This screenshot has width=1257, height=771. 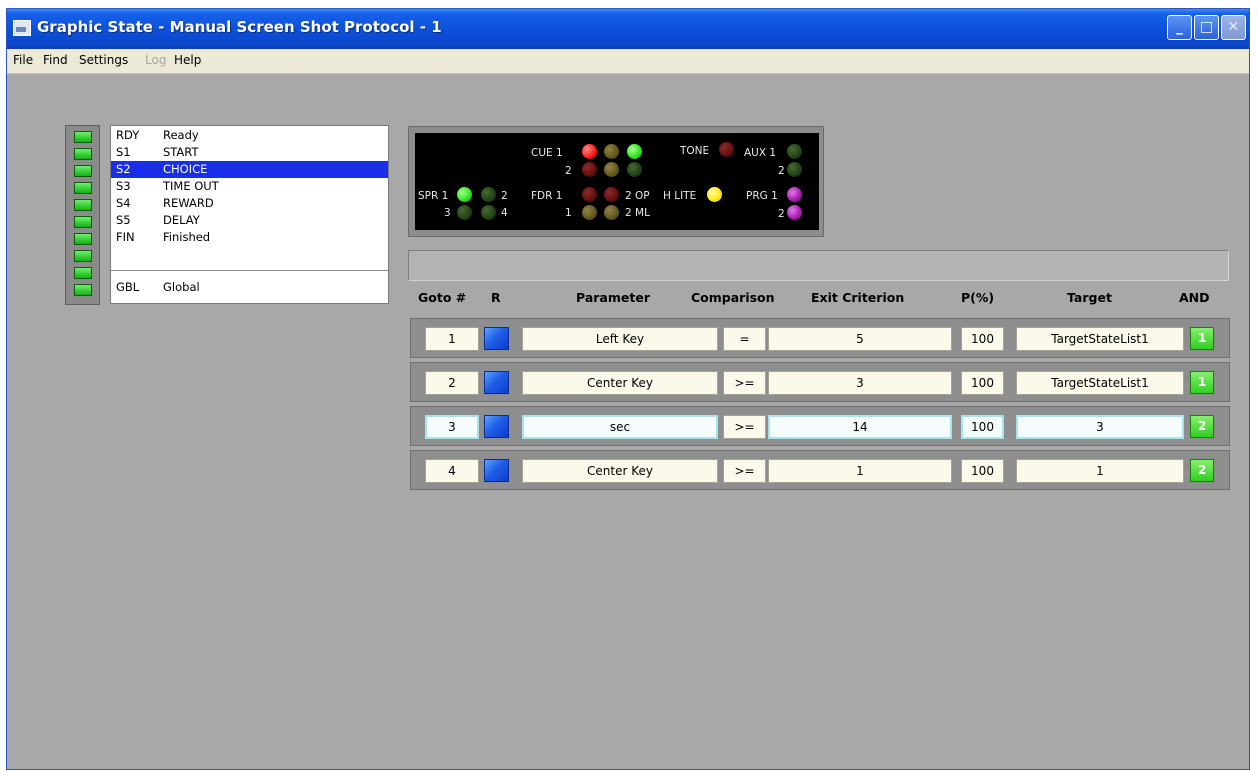 I want to click on app-icon, so click(x=22, y=28).